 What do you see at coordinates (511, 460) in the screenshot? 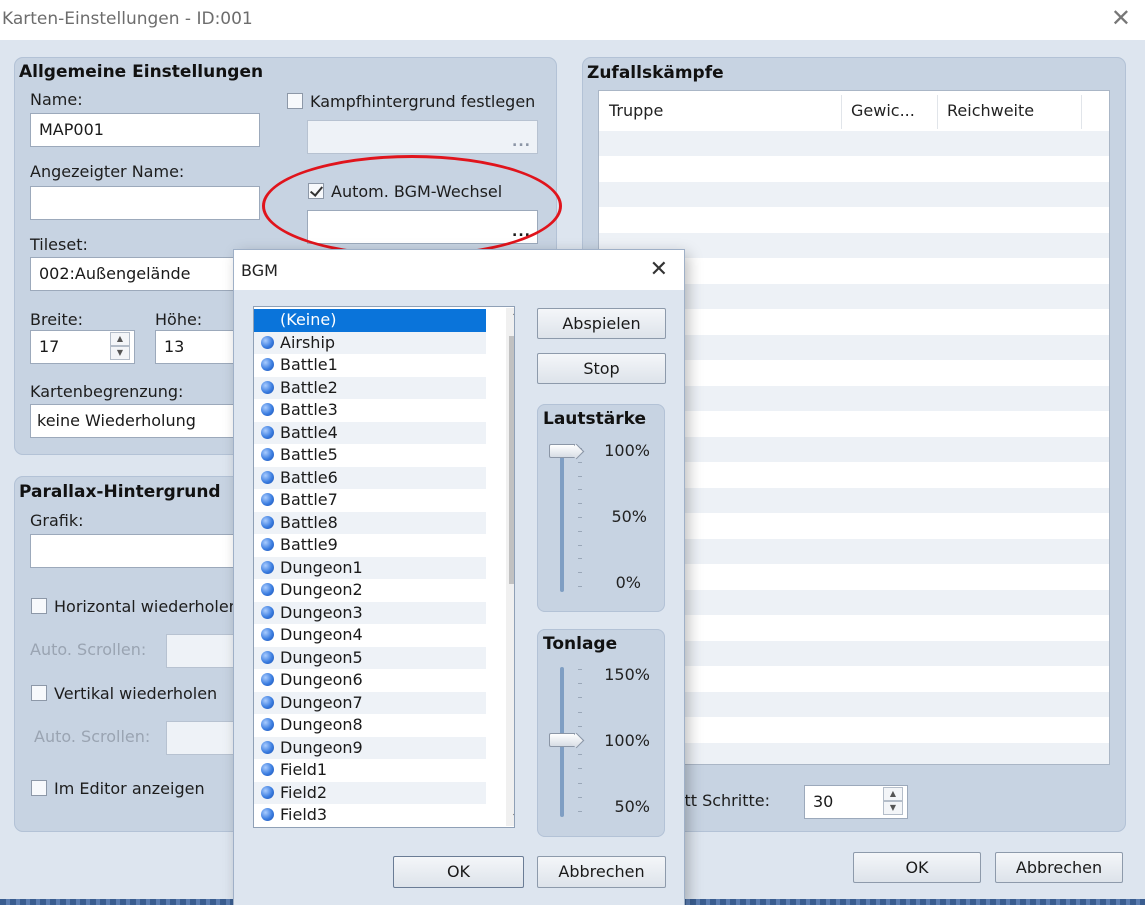
I see `scrollbar-thumb` at bounding box center [511, 460].